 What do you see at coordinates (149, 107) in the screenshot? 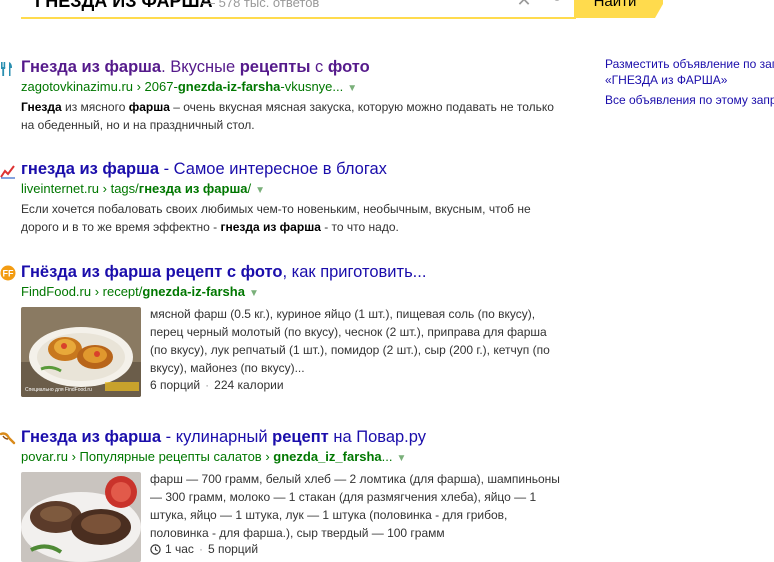
I see `snippet-part: фарша` at bounding box center [149, 107].